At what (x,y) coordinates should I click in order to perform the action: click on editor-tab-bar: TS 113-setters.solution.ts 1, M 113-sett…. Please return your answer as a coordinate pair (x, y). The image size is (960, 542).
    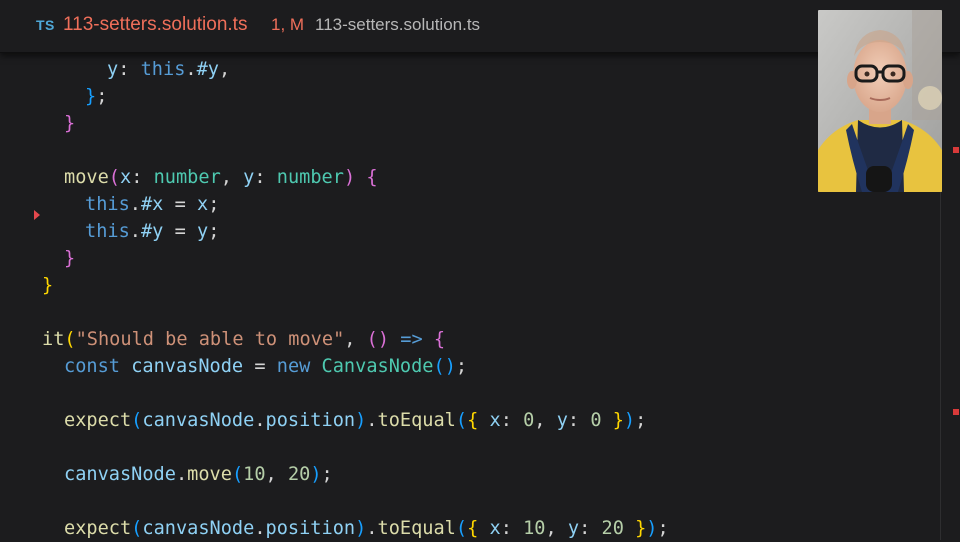
    Looking at the image, I should click on (480, 26).